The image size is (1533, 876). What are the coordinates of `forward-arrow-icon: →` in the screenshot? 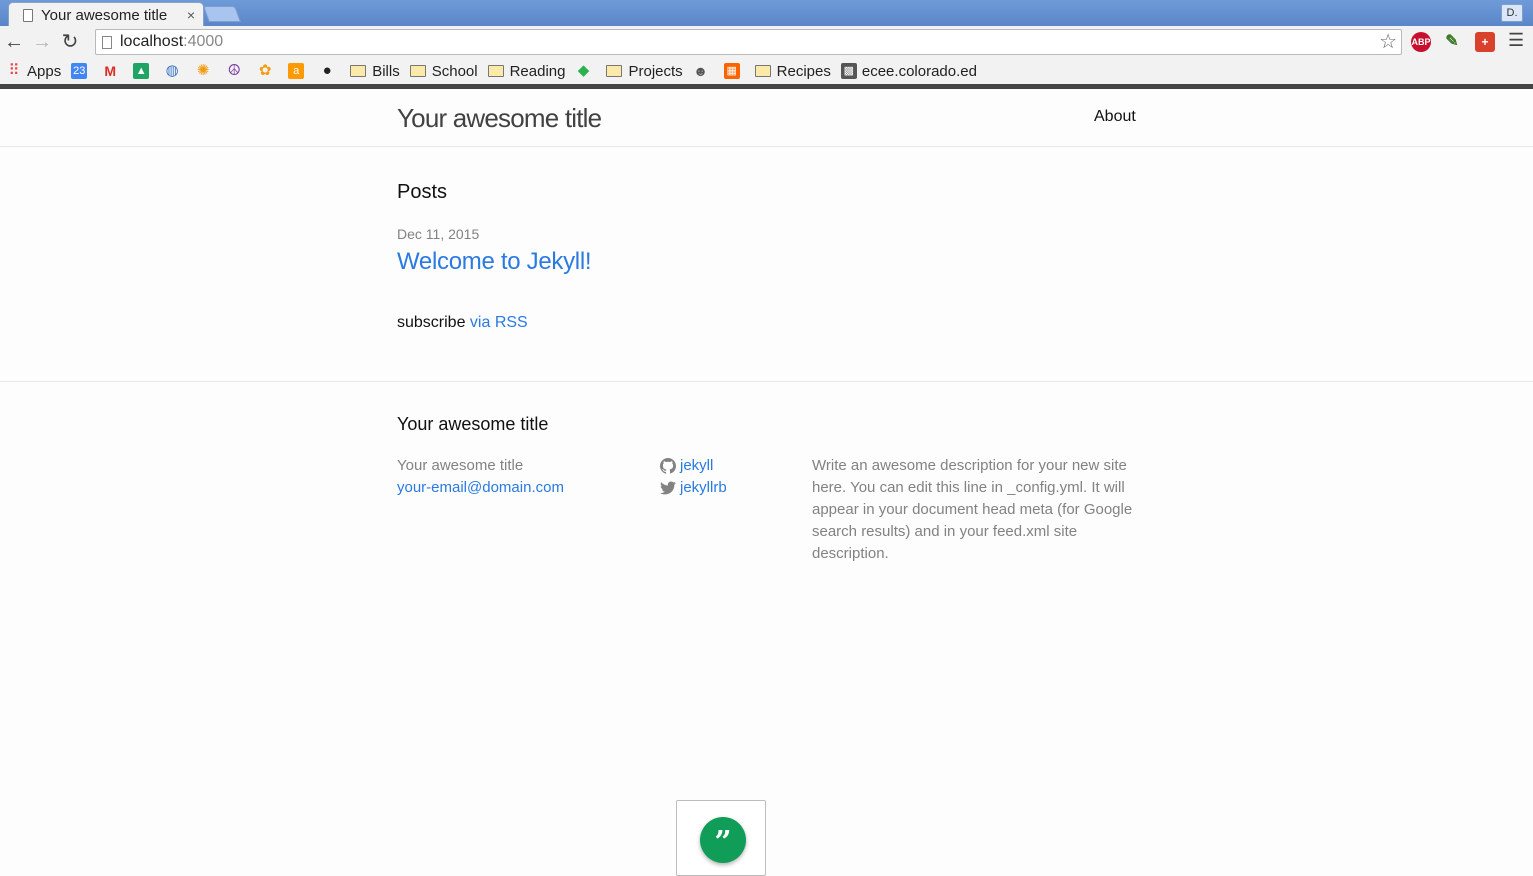 It's located at (42, 42).